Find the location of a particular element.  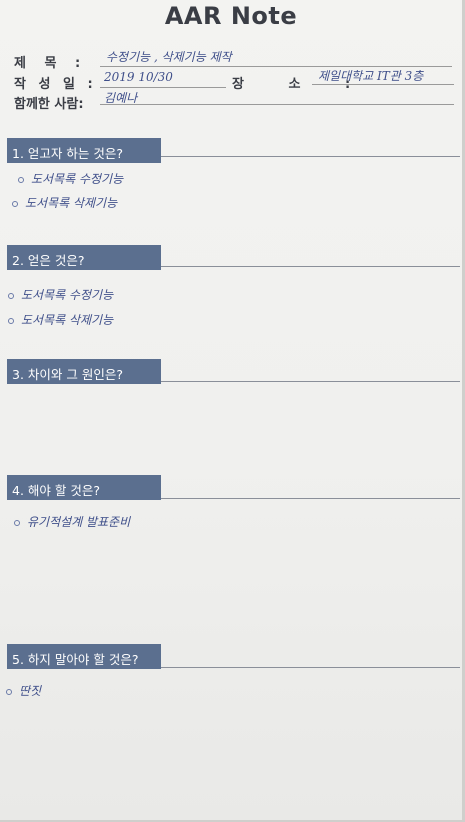

date-label: 작 성 일 : is located at coordinates (55, 84).